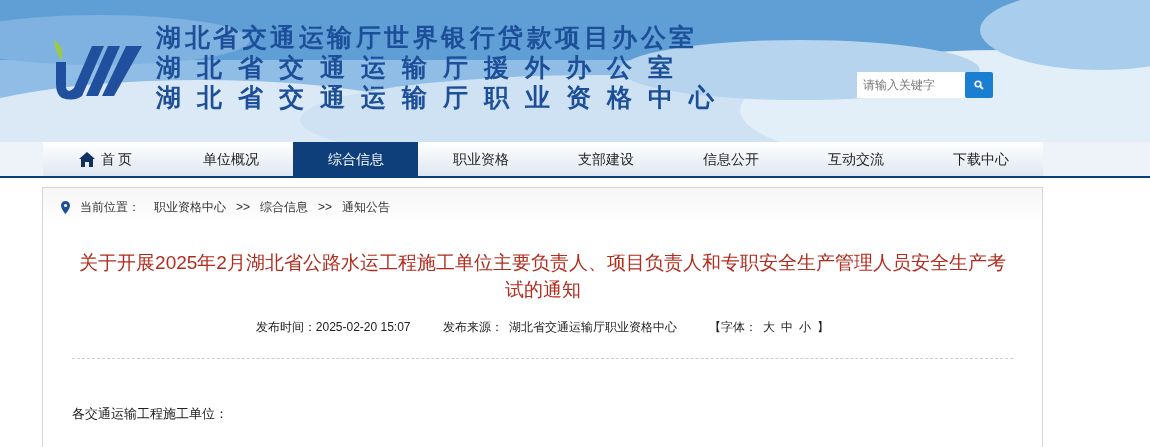 Image resolution: width=1150 pixels, height=447 pixels. Describe the element at coordinates (190, 207) in the screenshot. I see `breadcrumb-link: 职业资格中心` at that location.